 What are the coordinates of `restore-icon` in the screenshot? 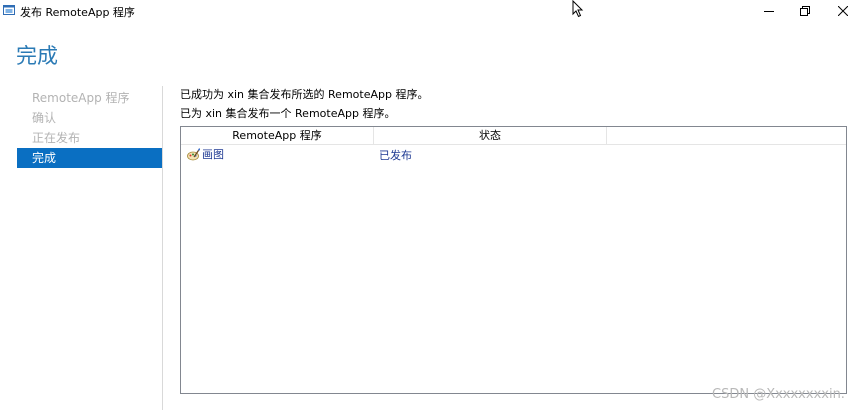 It's located at (805, 11).